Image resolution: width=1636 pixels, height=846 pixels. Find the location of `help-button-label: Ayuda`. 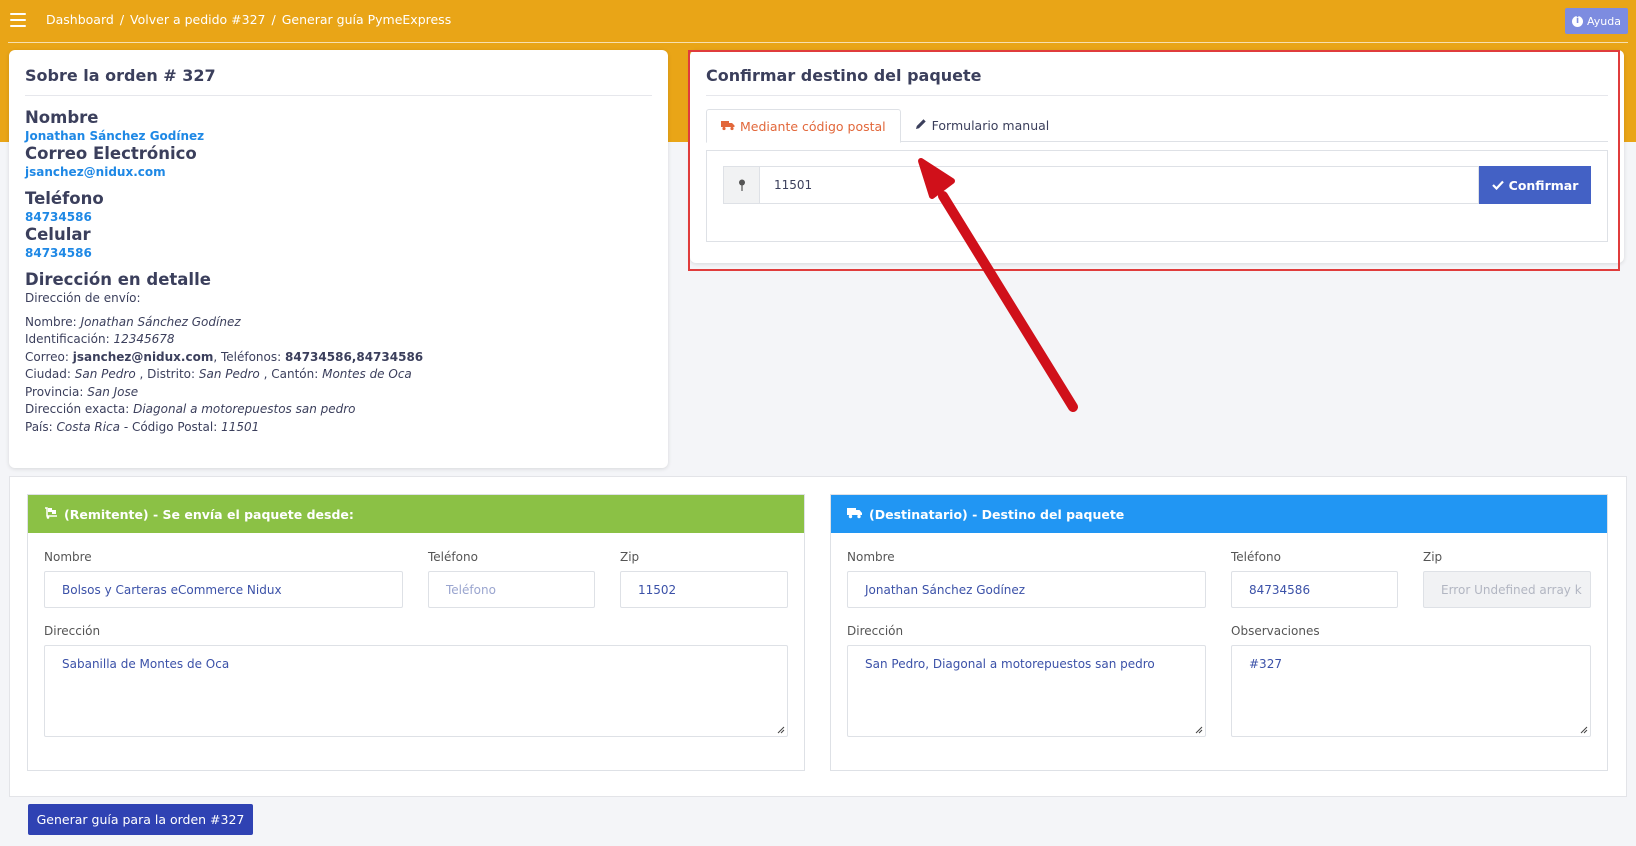

help-button-label: Ayuda is located at coordinates (1604, 21).